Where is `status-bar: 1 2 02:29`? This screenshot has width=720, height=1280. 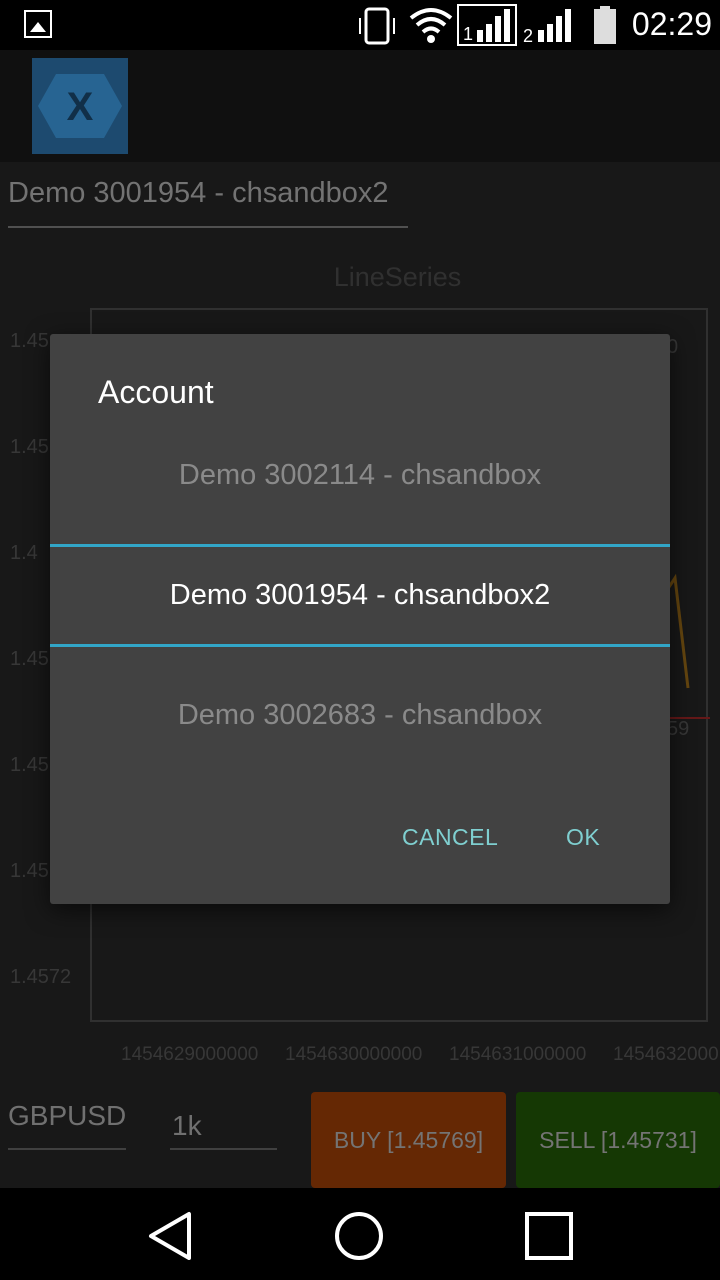 status-bar: 1 2 02:29 is located at coordinates (360, 25).